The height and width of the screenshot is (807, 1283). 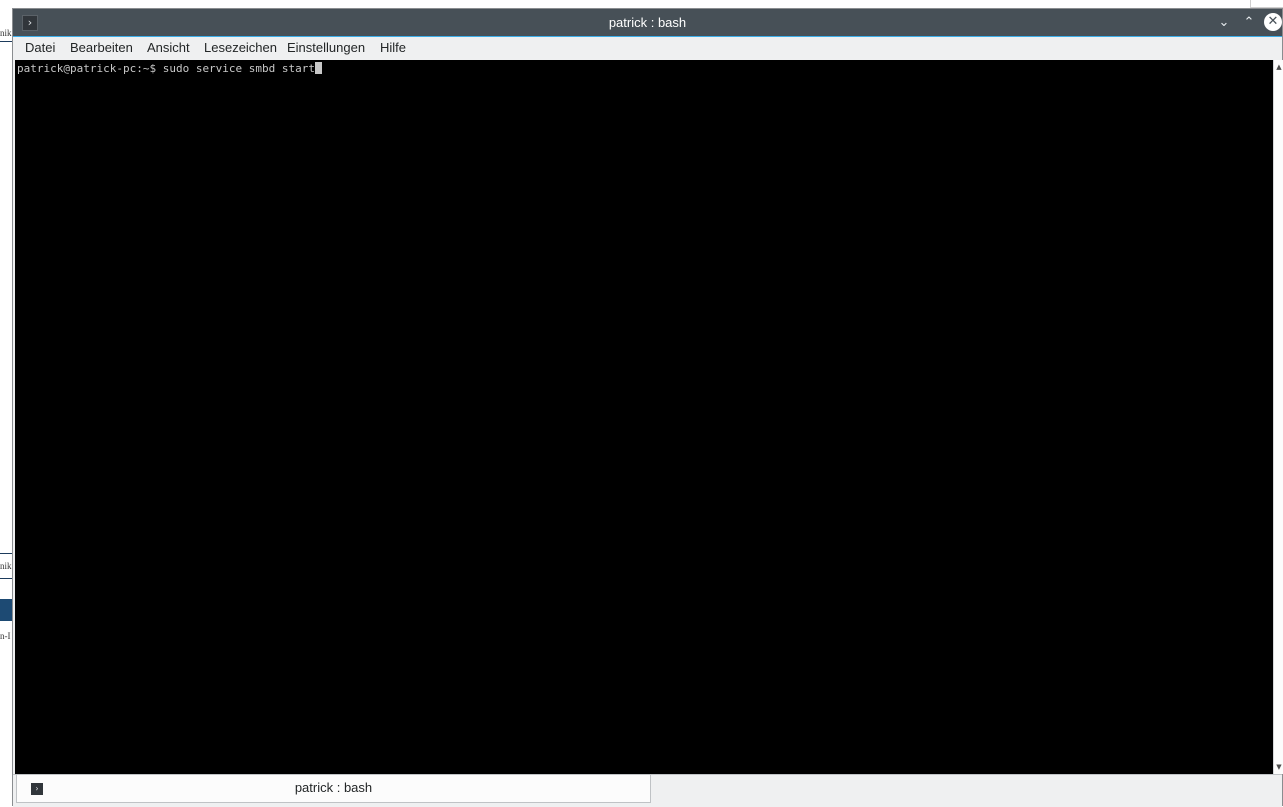 I want to click on menu-hilfe: Hilfe, so click(x=393, y=48).